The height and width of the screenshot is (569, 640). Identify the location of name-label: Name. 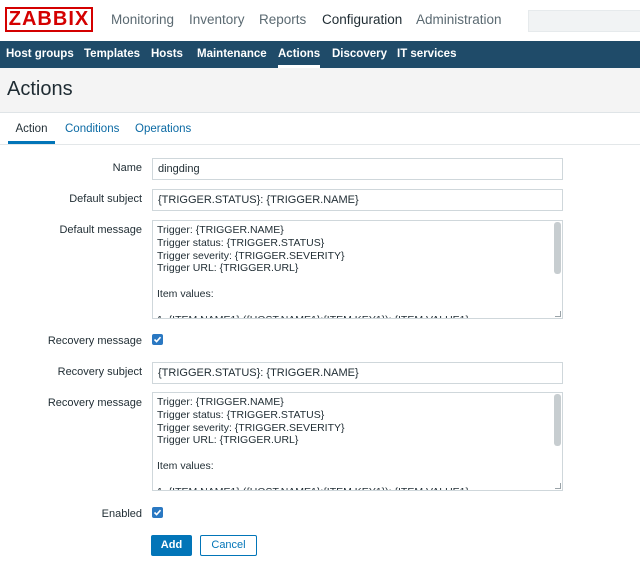
(127, 168).